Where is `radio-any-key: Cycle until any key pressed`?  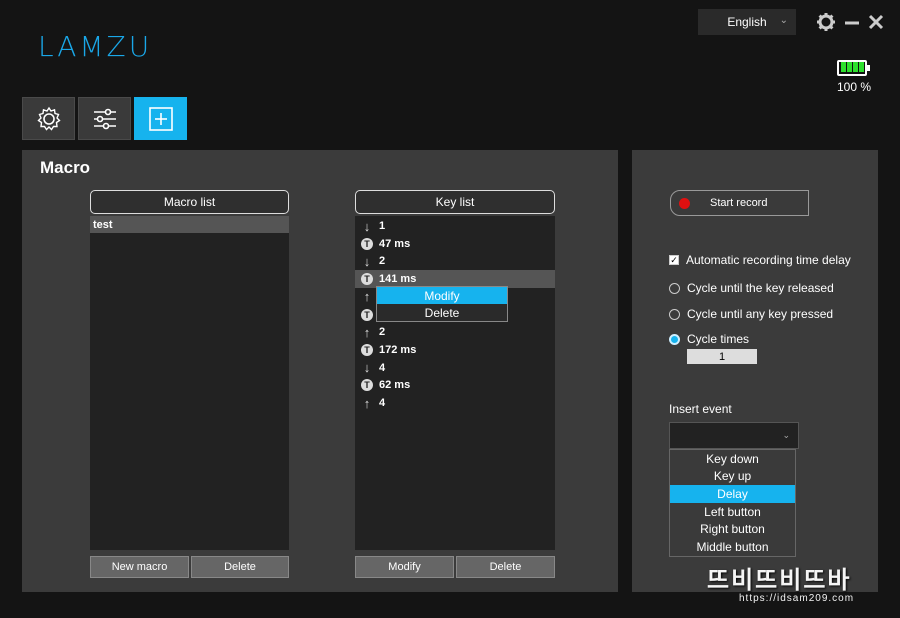
radio-any-key: Cycle until any key pressed is located at coordinates (751, 314).